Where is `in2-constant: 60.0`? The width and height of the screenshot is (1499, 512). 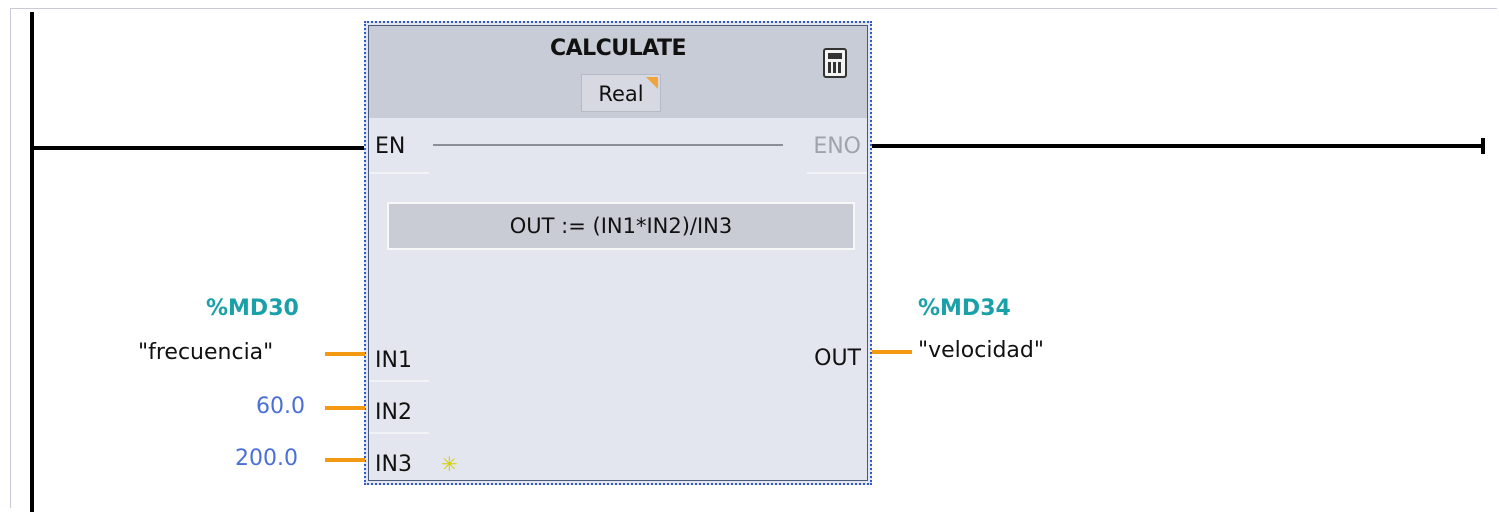
in2-constant: 60.0 is located at coordinates (280, 406).